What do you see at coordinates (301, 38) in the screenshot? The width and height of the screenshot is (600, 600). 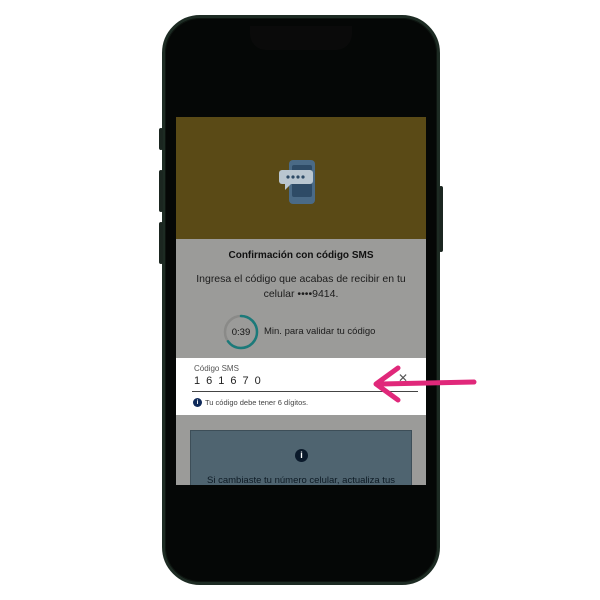 I see `phone-notch` at bounding box center [301, 38].